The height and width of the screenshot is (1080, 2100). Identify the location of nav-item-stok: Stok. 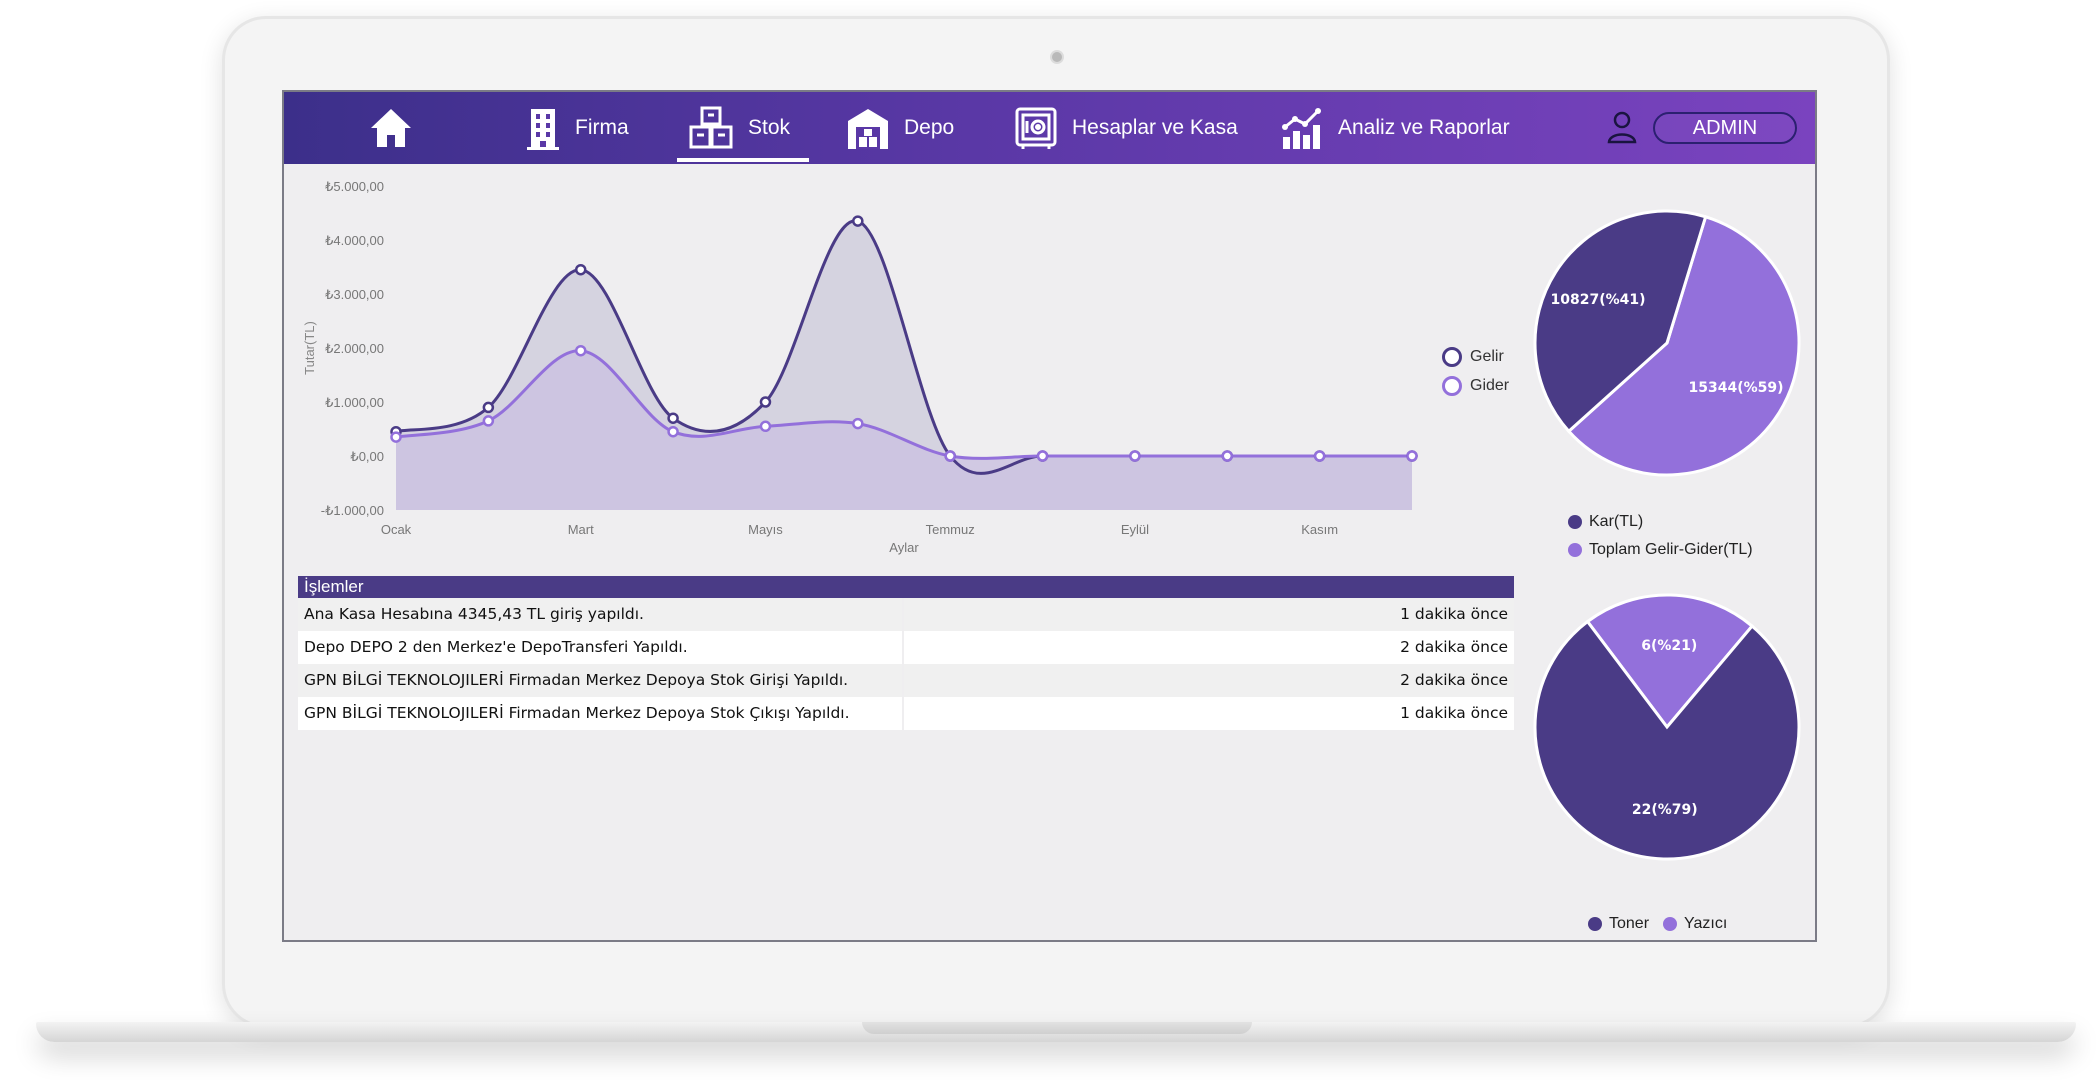
(739, 128).